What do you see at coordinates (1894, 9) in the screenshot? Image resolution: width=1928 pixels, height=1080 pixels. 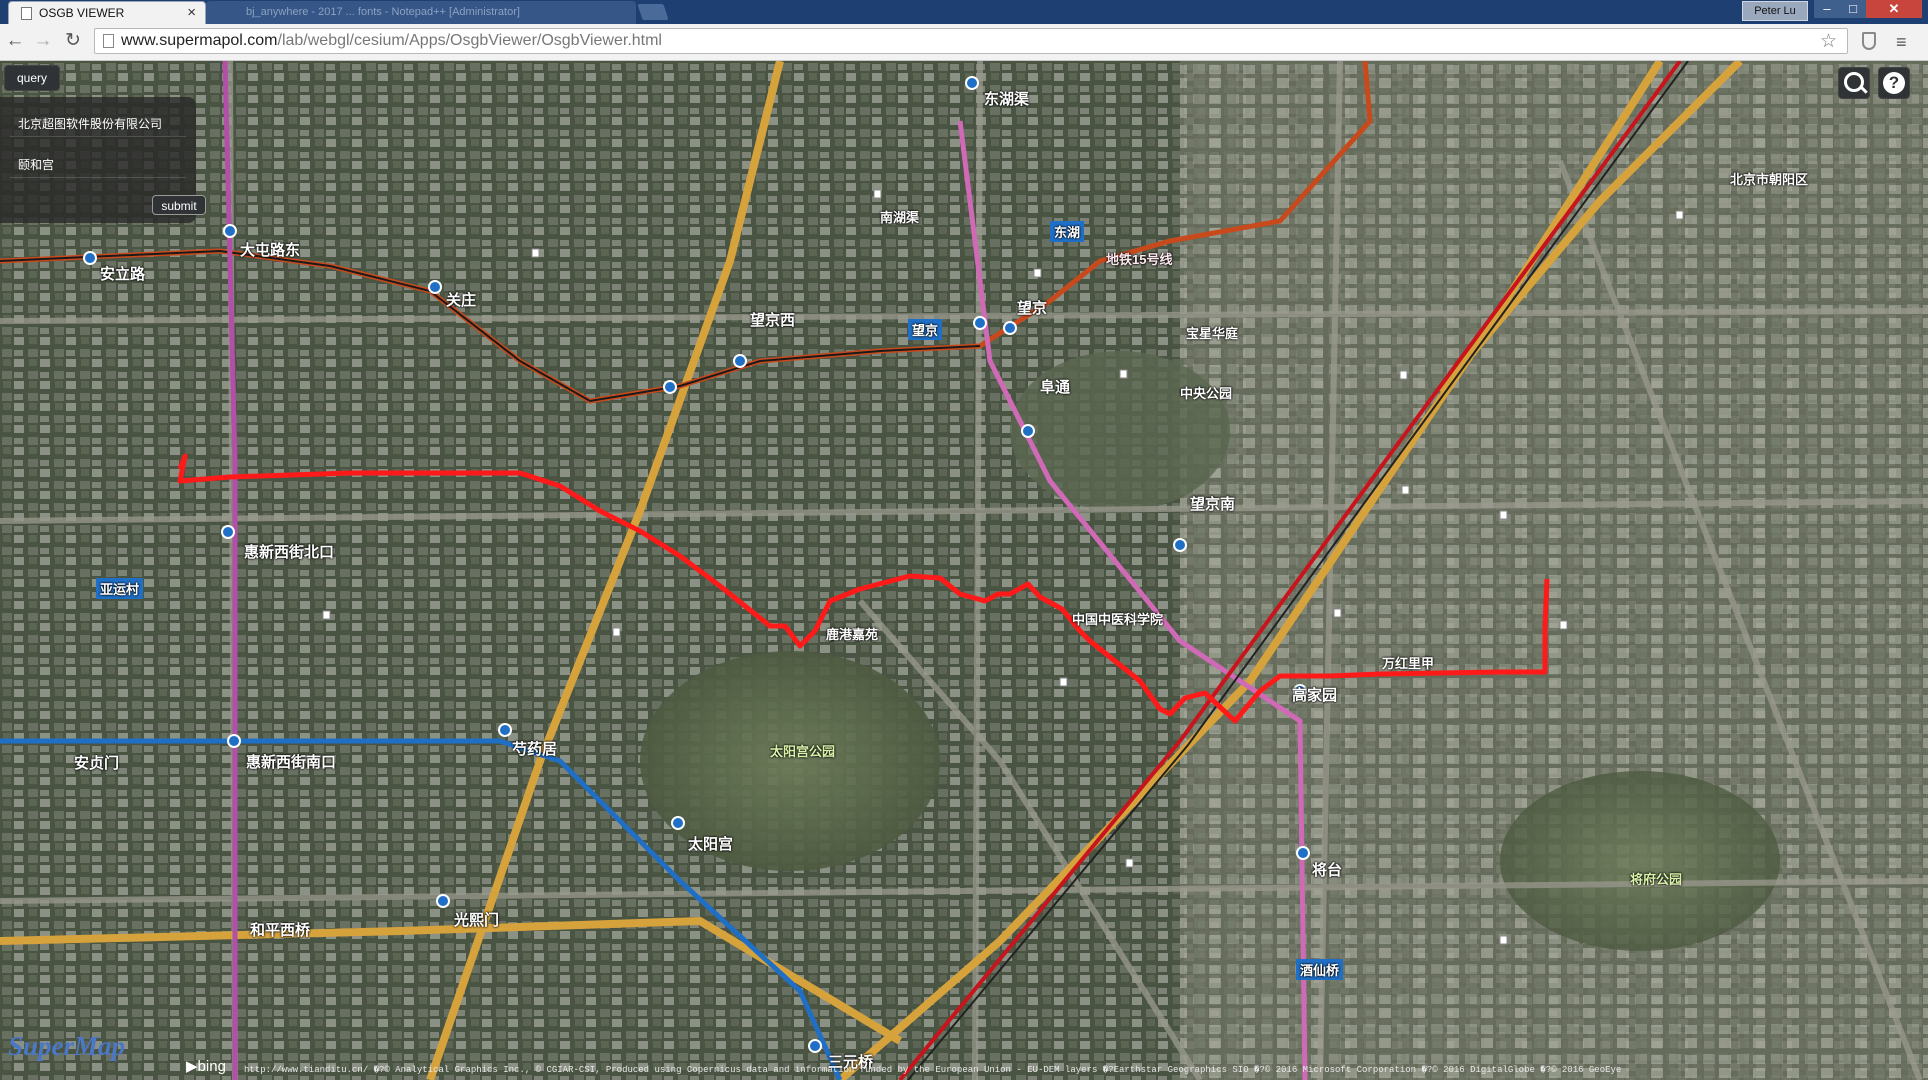 I see `close-window-button: ✕` at bounding box center [1894, 9].